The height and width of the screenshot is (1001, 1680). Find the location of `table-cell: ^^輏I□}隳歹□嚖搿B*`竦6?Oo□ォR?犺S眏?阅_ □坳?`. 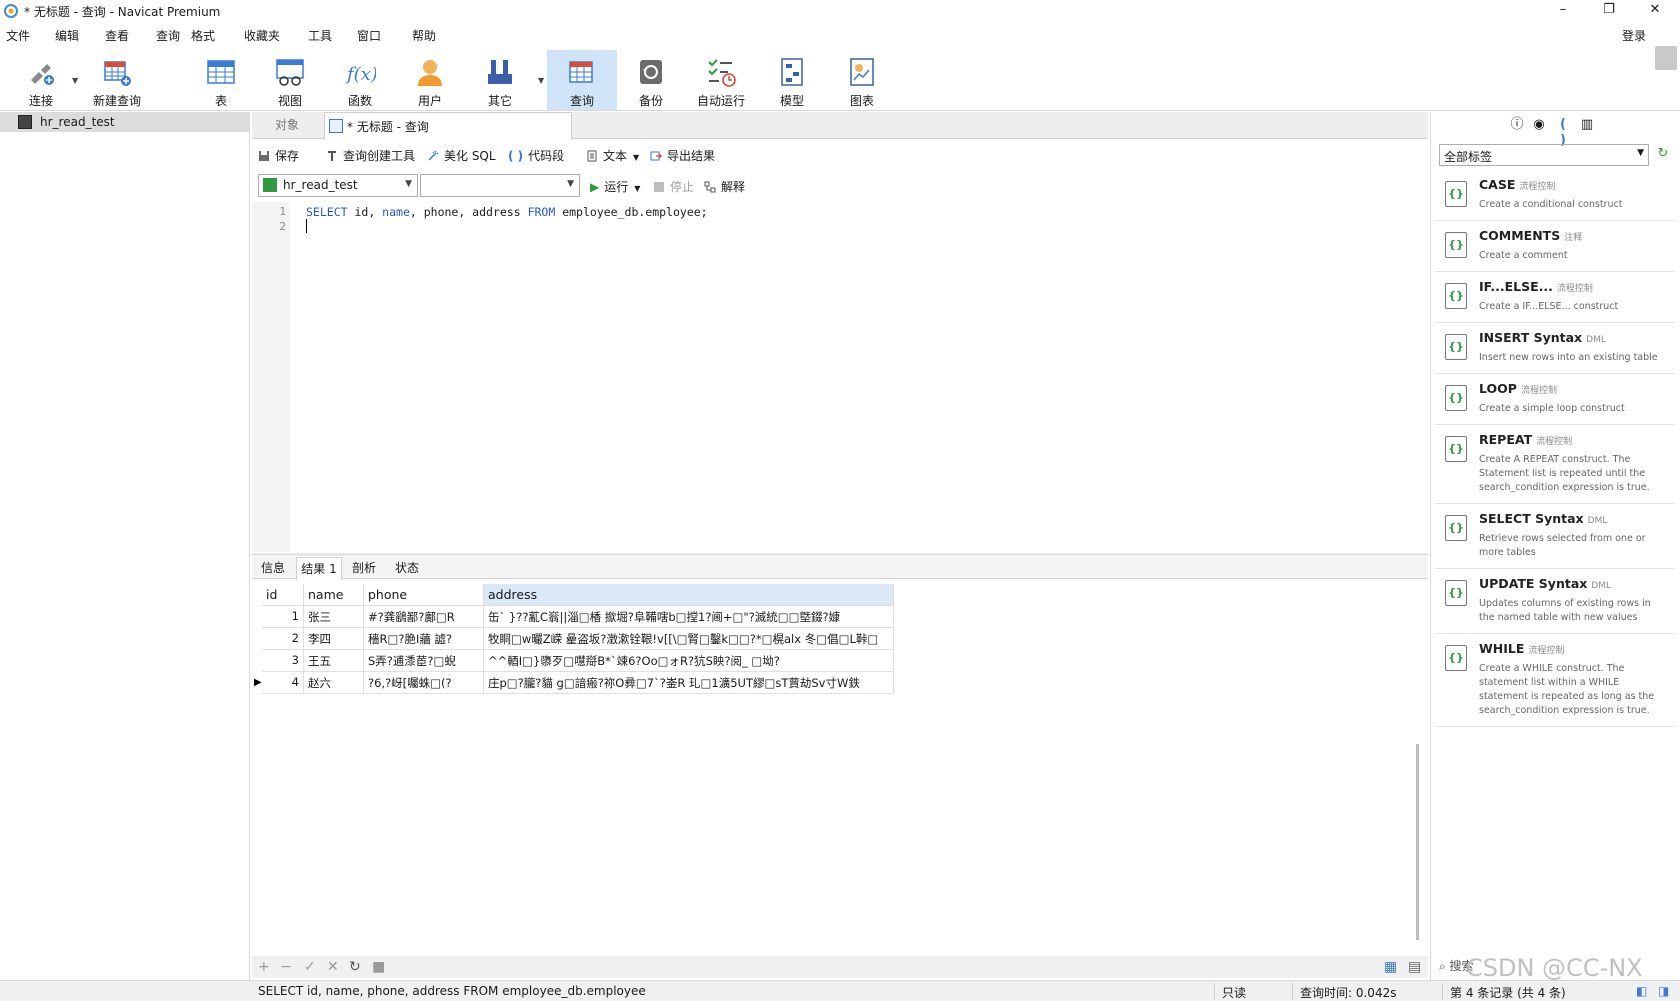

table-cell: ^^輏I□}隳歹□嚖搿B*`竦6?Oo□ォR?犺S眏?阅_ □坳? is located at coordinates (689, 661).